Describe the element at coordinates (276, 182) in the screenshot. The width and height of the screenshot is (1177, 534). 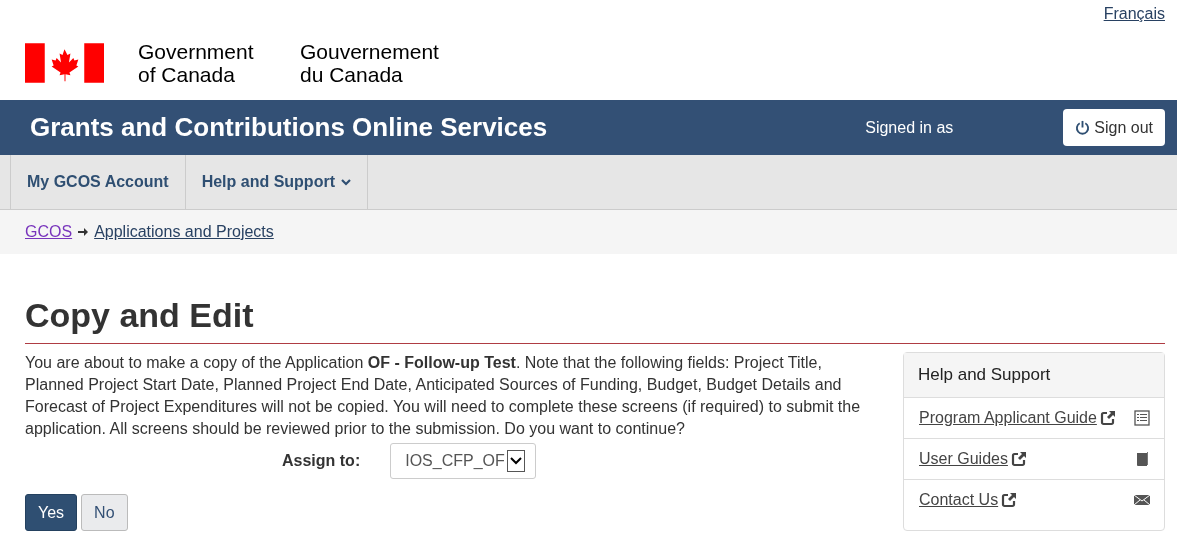
I see `menu-item: Help and Support` at that location.